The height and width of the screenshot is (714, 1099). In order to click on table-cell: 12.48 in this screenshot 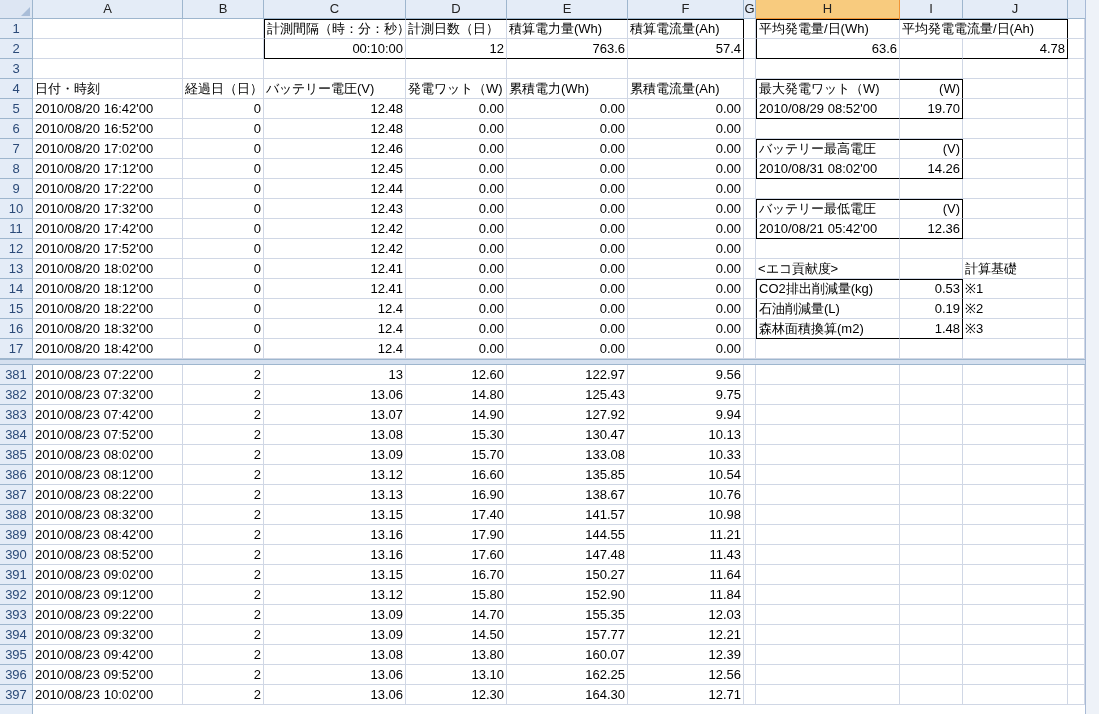, I will do `click(335, 129)`.